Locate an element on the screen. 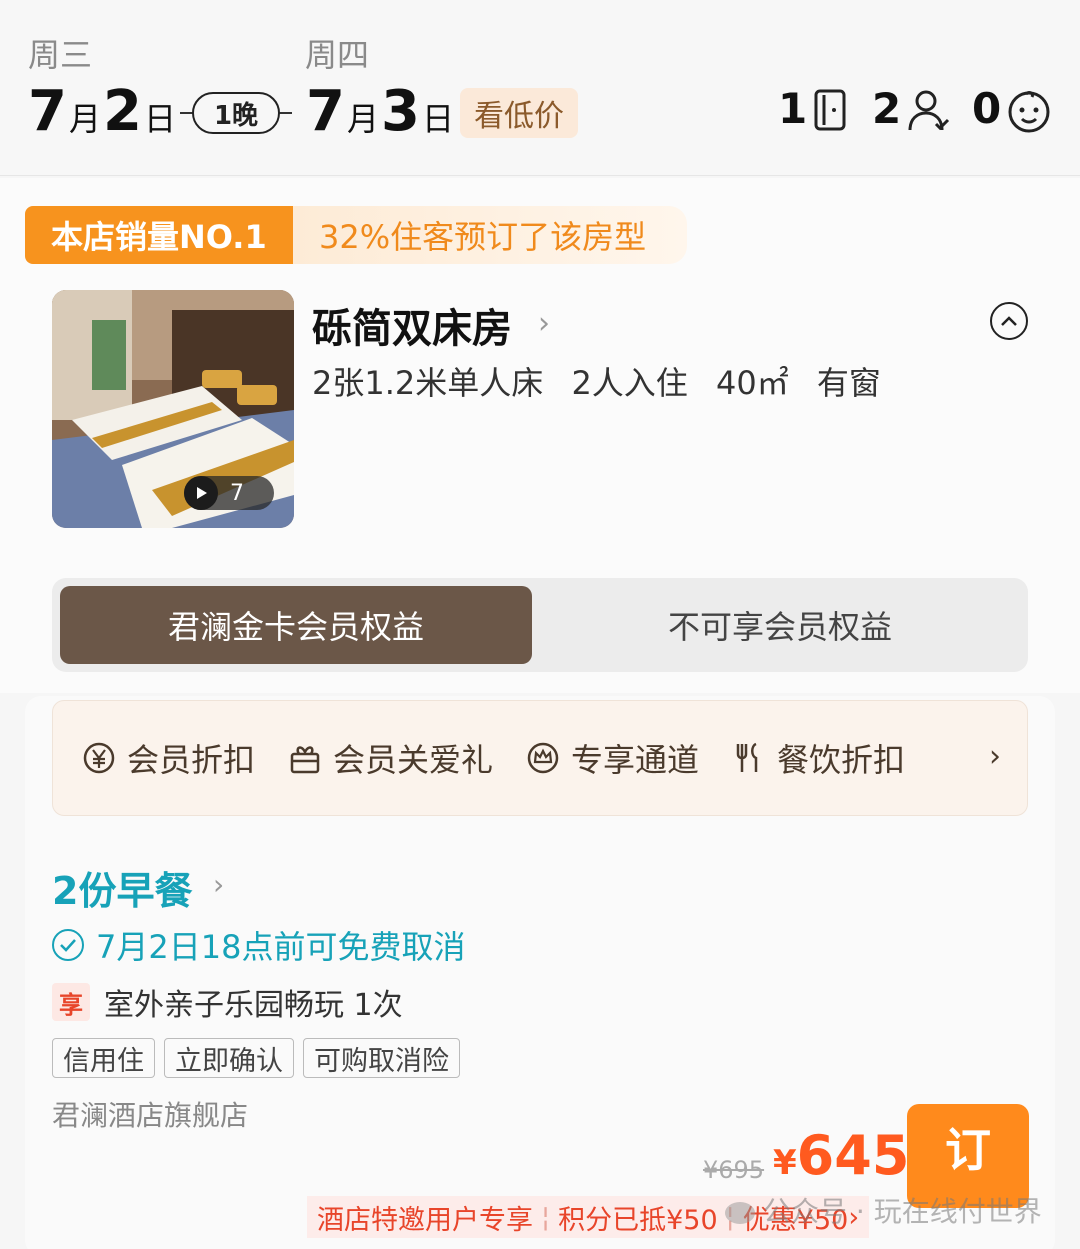  room-facts: 2张1.2米单人床 2人入住 40㎡ 有窗 is located at coordinates (605, 381).